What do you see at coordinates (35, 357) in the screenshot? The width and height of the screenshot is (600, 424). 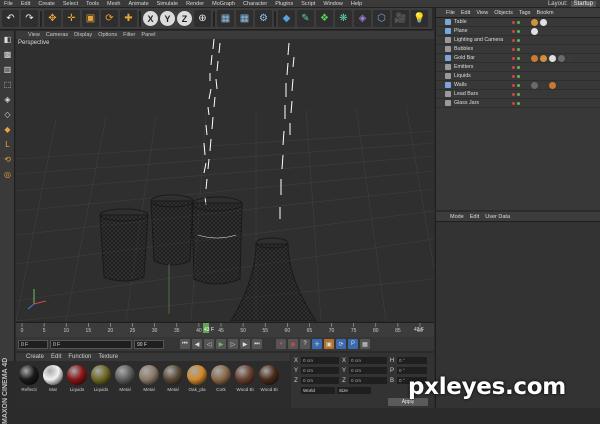 I see `material-menu-create: Create` at bounding box center [35, 357].